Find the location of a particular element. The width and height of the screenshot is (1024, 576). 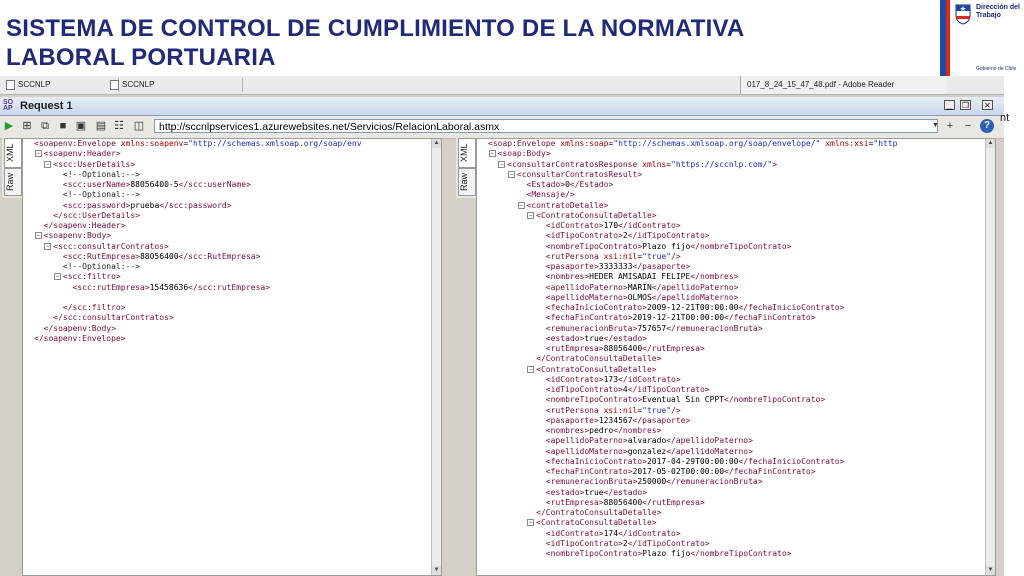

tab-response-xml: XML is located at coordinates (467, 153).